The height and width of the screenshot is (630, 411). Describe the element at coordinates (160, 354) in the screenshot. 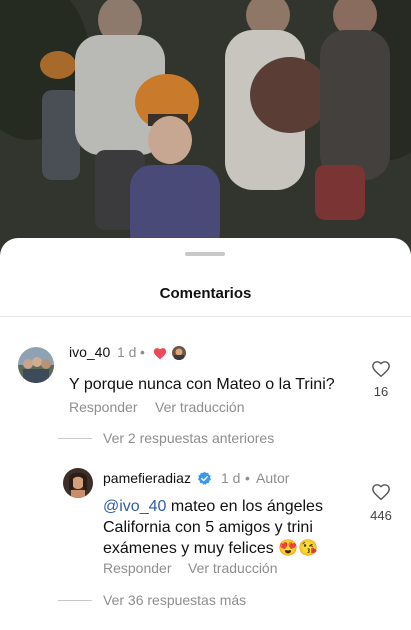

I see `heart-filled-icon` at that location.